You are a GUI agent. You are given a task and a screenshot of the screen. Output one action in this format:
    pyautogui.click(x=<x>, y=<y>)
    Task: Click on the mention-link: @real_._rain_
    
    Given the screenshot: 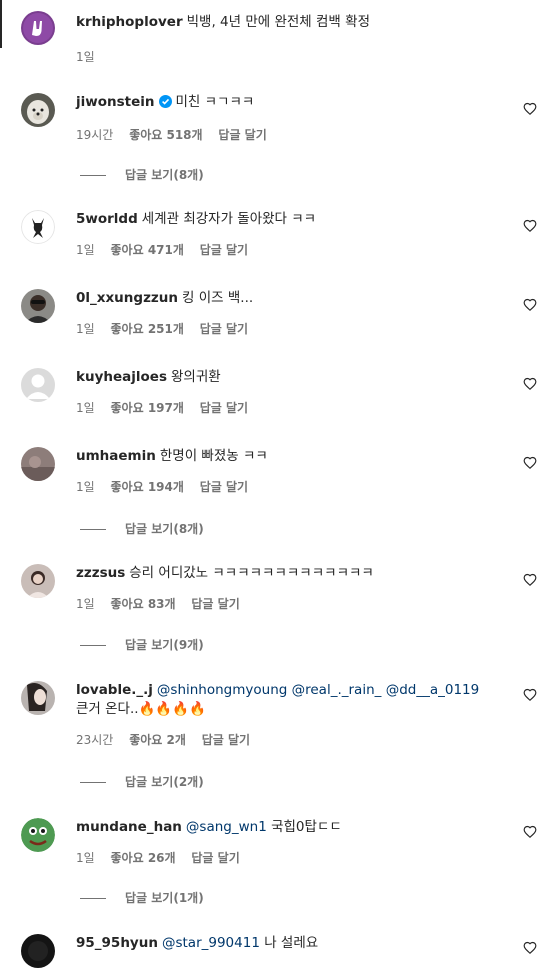 What is the action you would take?
    pyautogui.click(x=337, y=690)
    